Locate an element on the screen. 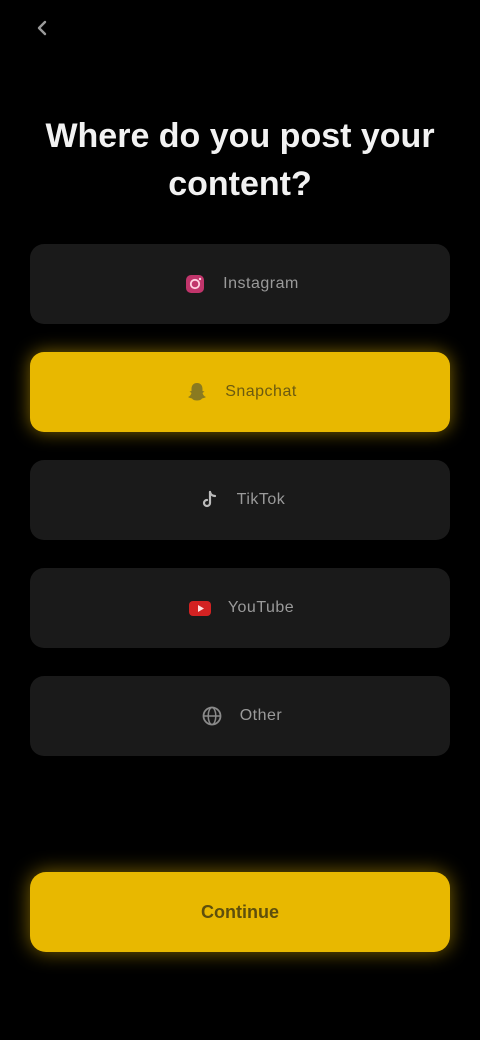 Image resolution: width=480 pixels, height=1040 pixels. youtube-icon is located at coordinates (200, 608).